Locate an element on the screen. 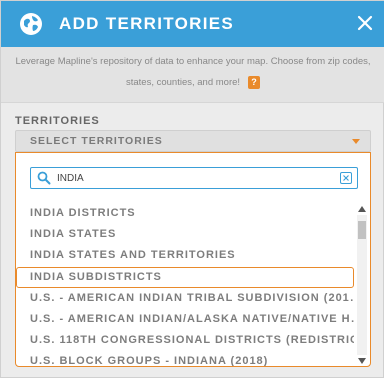  caret-down-icon is located at coordinates (356, 141).